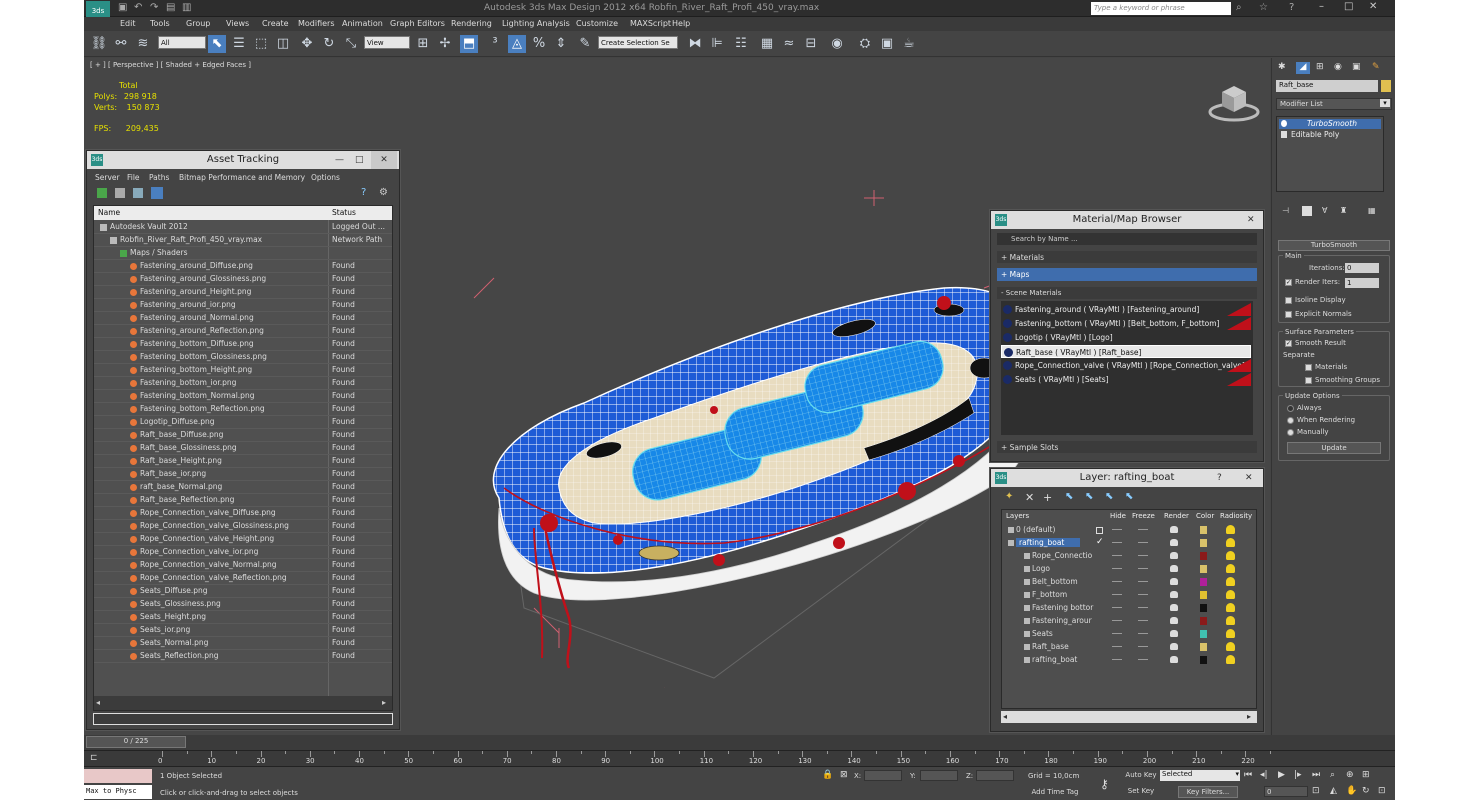 The height and width of the screenshot is (800, 1480). Describe the element at coordinates (243, 357) in the screenshot. I see `table-row: Fastening_bottom_Glossiness.png Found` at that location.